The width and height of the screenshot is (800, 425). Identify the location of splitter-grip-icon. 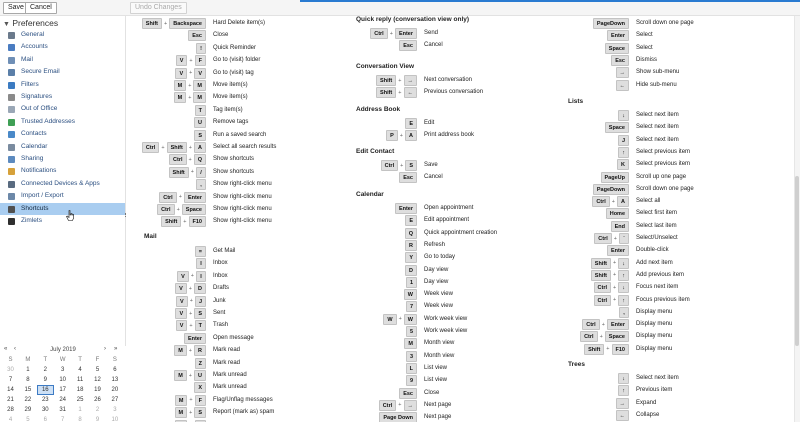
(126, 215).